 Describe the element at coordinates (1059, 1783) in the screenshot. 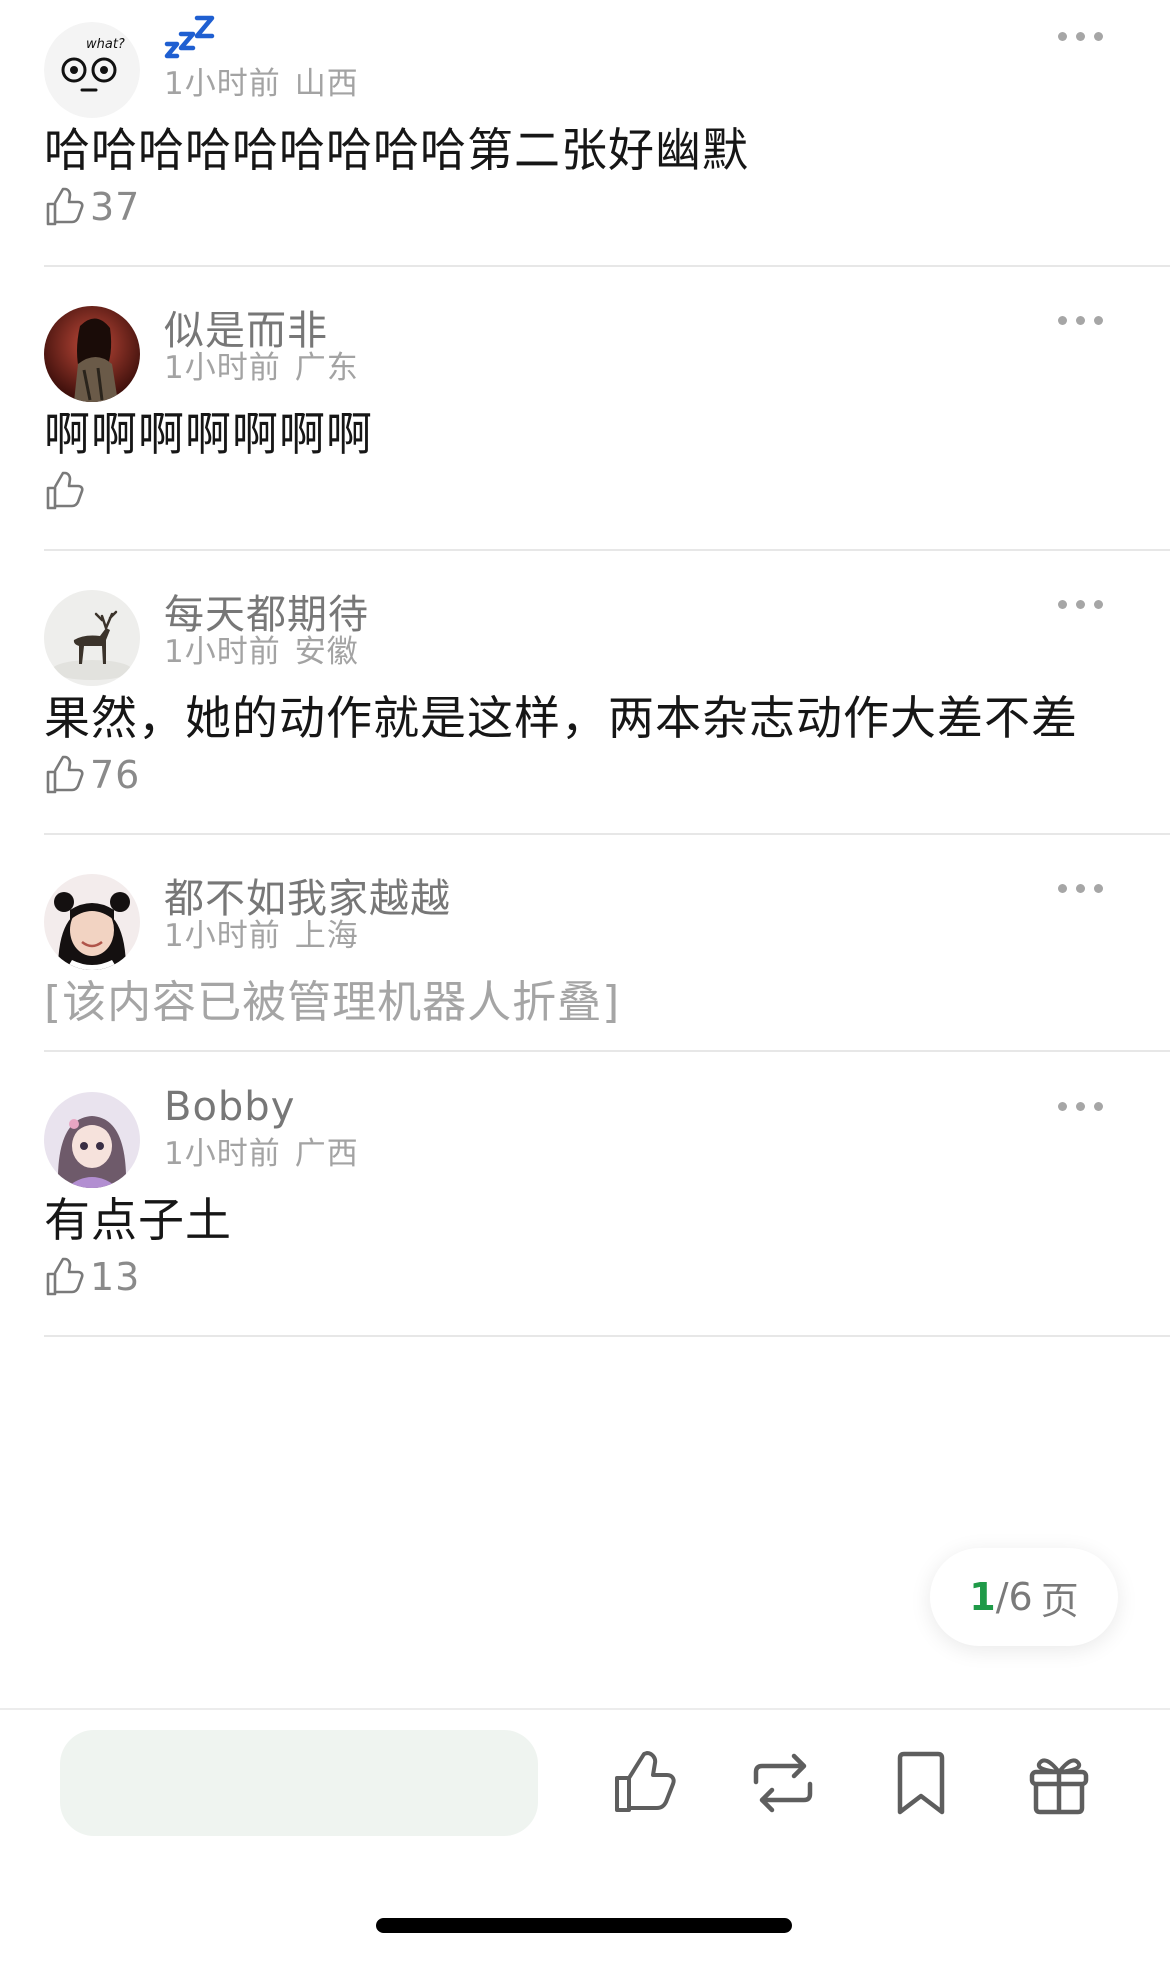

I see `gift-icon` at that location.